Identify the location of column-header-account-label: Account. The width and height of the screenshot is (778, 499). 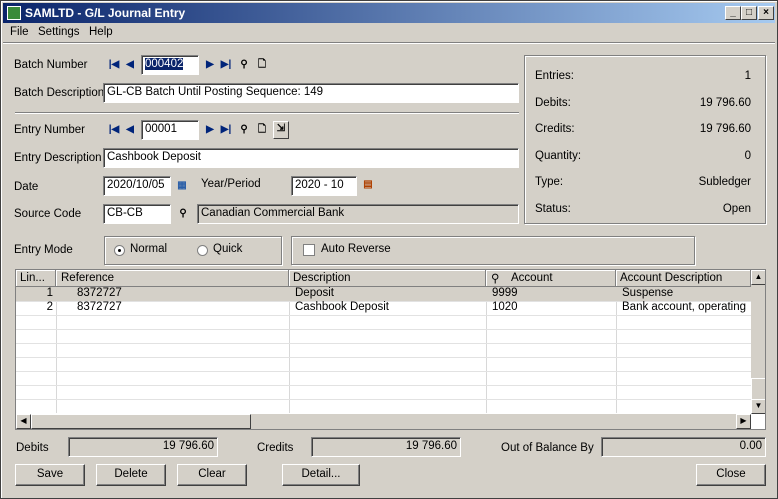
(532, 278).